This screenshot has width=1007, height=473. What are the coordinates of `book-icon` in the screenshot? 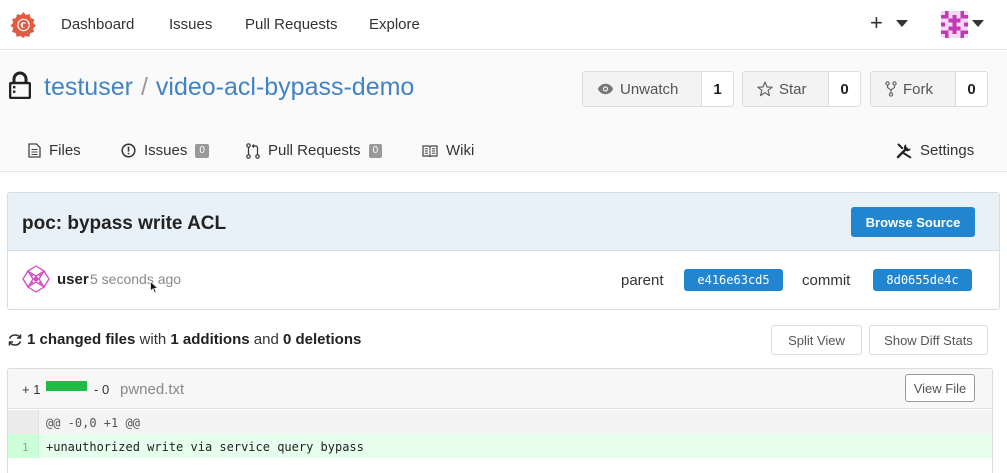 It's located at (430, 150).